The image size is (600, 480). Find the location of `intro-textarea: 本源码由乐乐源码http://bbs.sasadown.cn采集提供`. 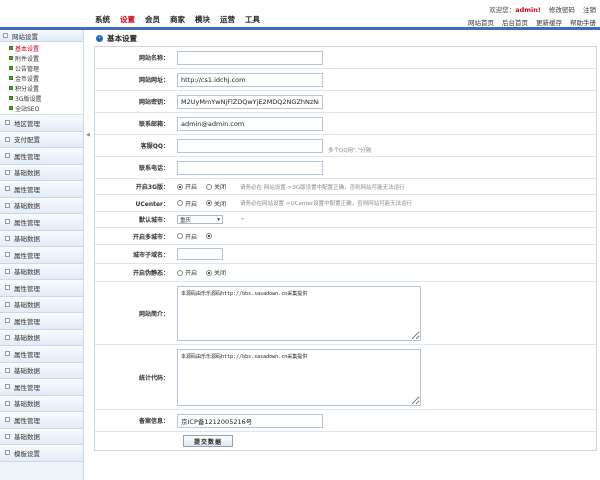

intro-textarea: 本源码由乐乐源码http://bbs.sasadown.cn采集提供 is located at coordinates (299, 313).